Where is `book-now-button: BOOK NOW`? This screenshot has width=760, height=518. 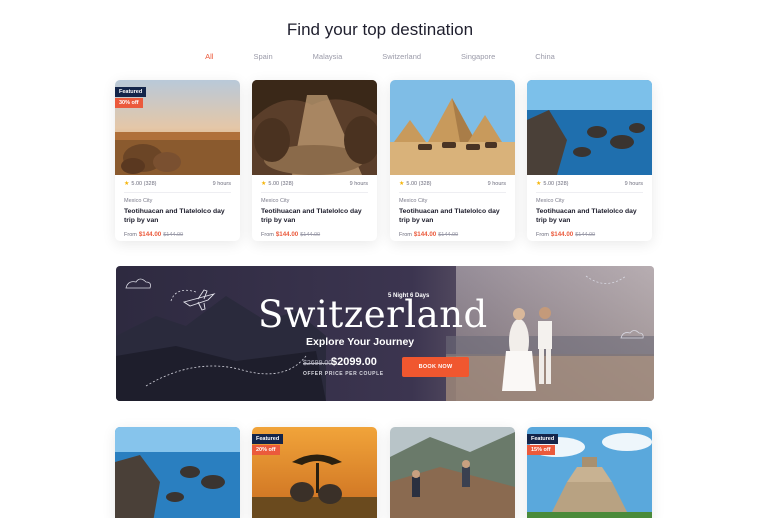 book-now-button: BOOK NOW is located at coordinates (435, 367).